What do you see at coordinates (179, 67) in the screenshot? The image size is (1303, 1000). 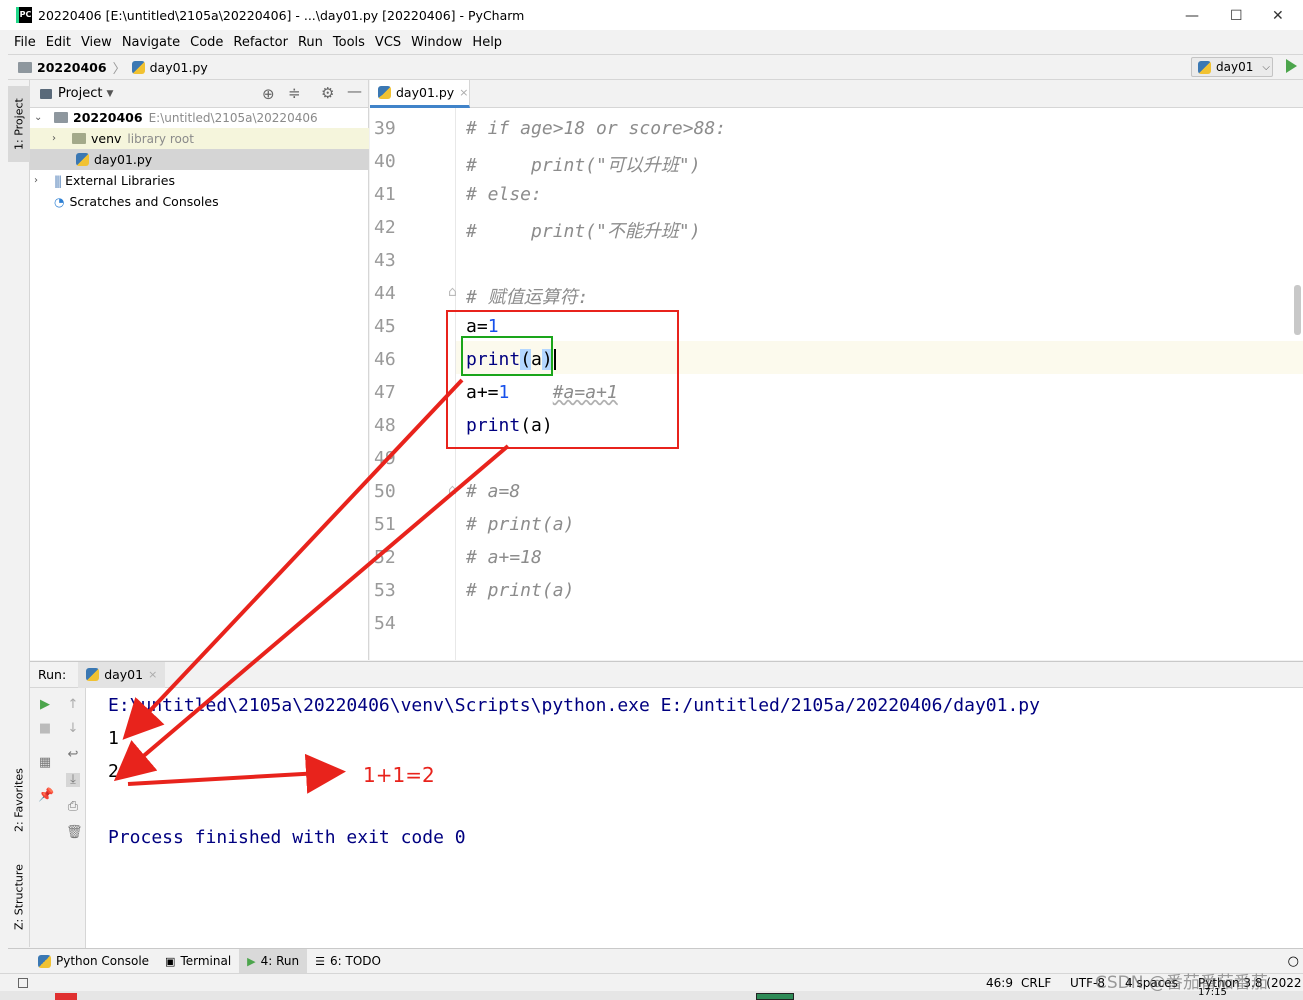 I see `breadcrumb-file: day01.py` at bounding box center [179, 67].